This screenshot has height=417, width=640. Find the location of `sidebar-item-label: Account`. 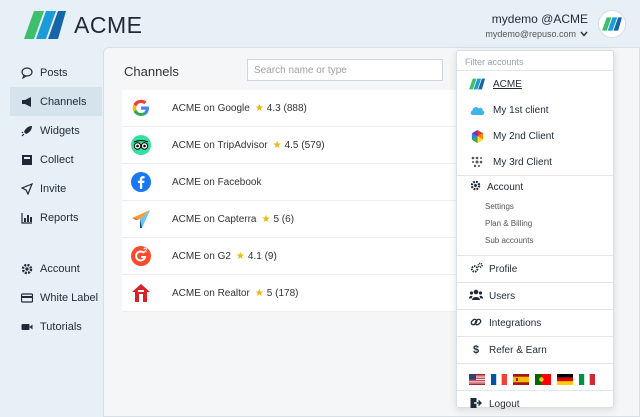

sidebar-item-label: Account is located at coordinates (60, 268).